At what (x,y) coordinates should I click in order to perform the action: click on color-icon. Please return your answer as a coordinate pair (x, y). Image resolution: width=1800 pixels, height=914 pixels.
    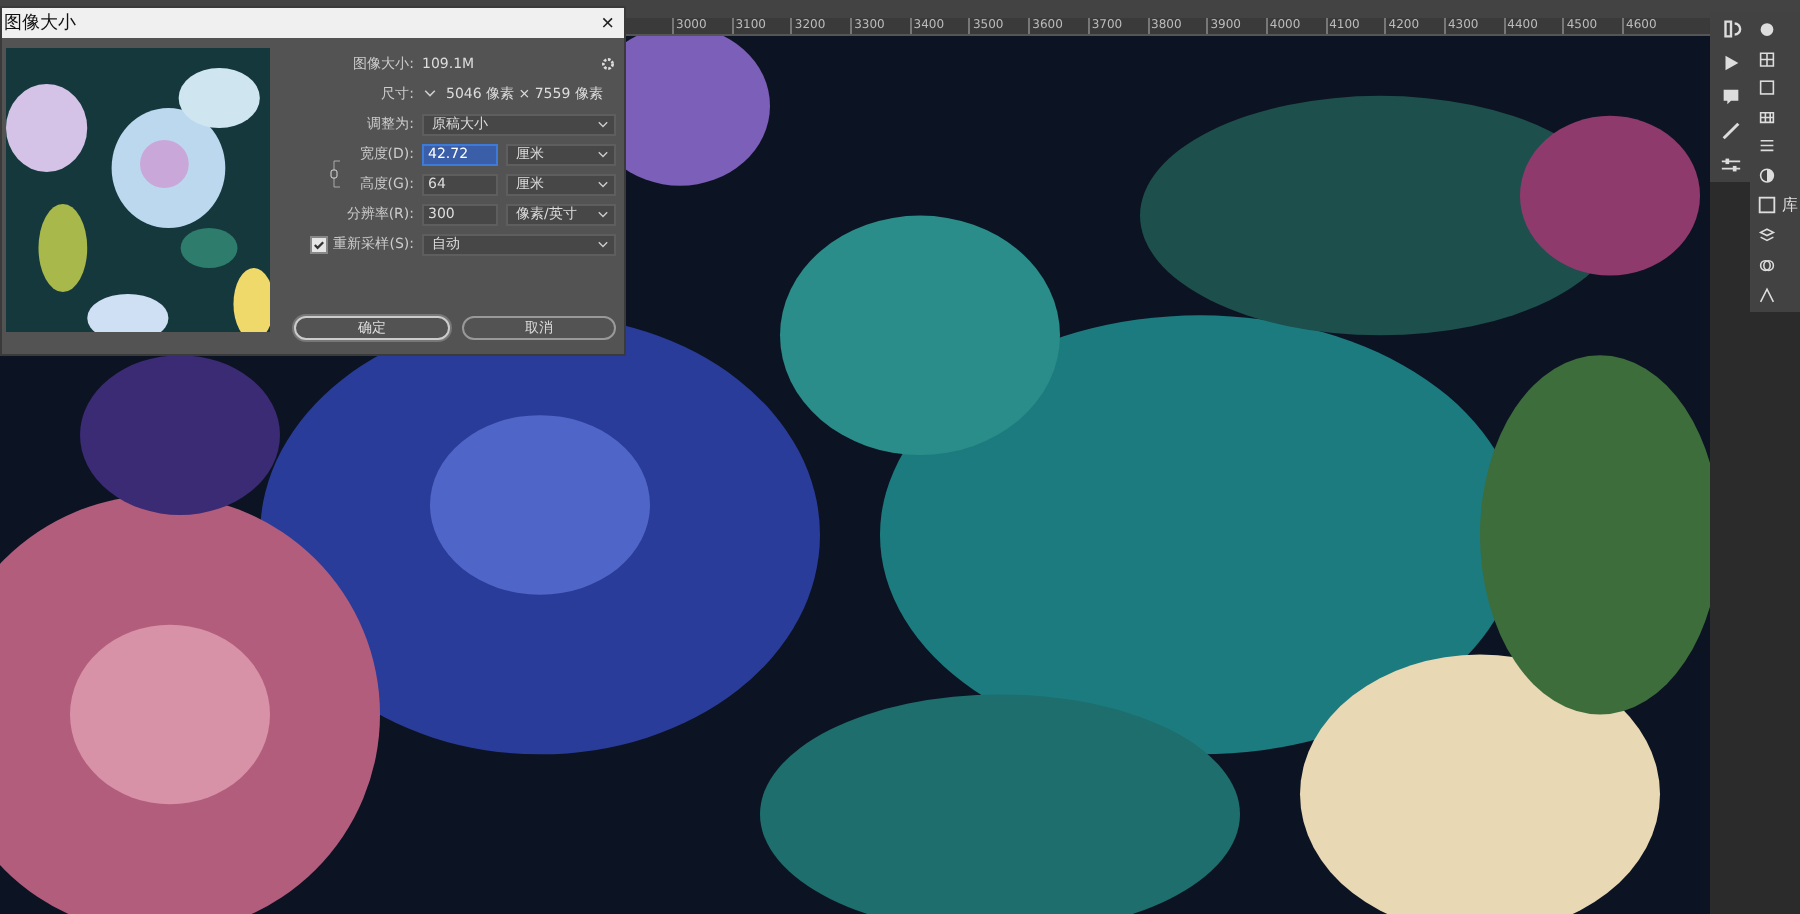
    Looking at the image, I should click on (1767, 30).